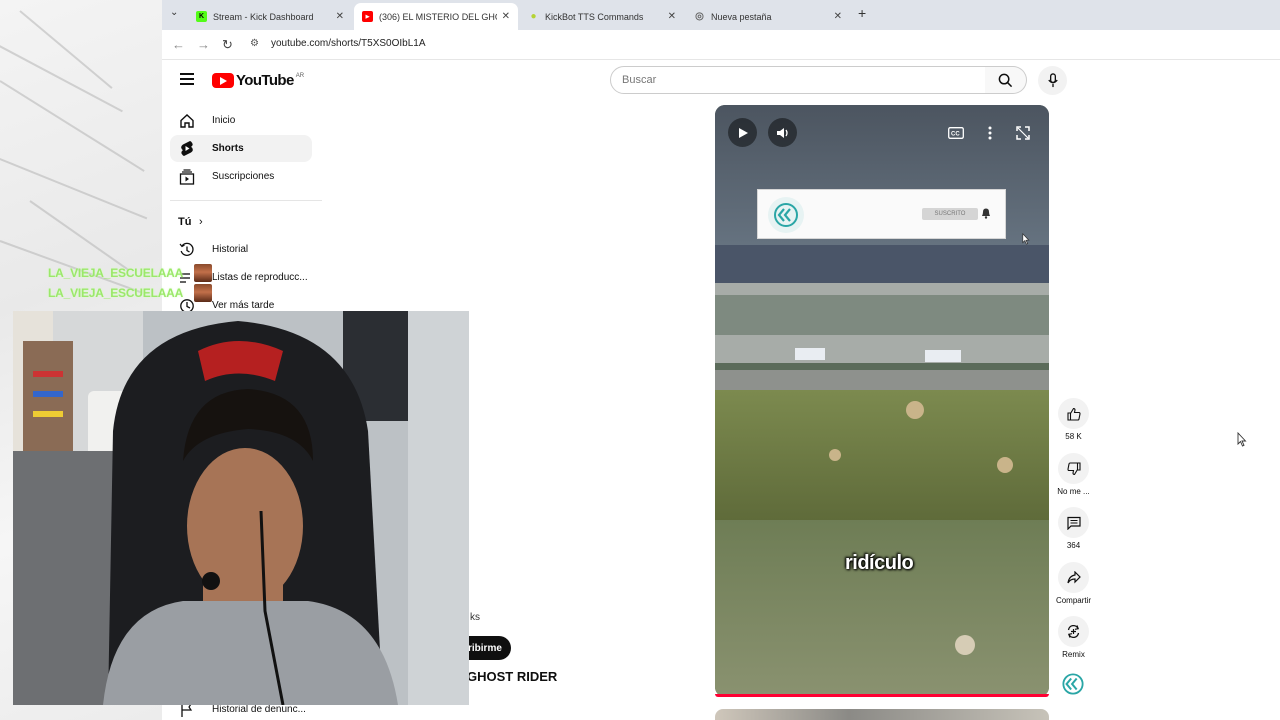 Image resolution: width=1280 pixels, height=720 pixels. Describe the element at coordinates (224, 120) in the screenshot. I see `sidebar-item-label: Inicio` at that location.